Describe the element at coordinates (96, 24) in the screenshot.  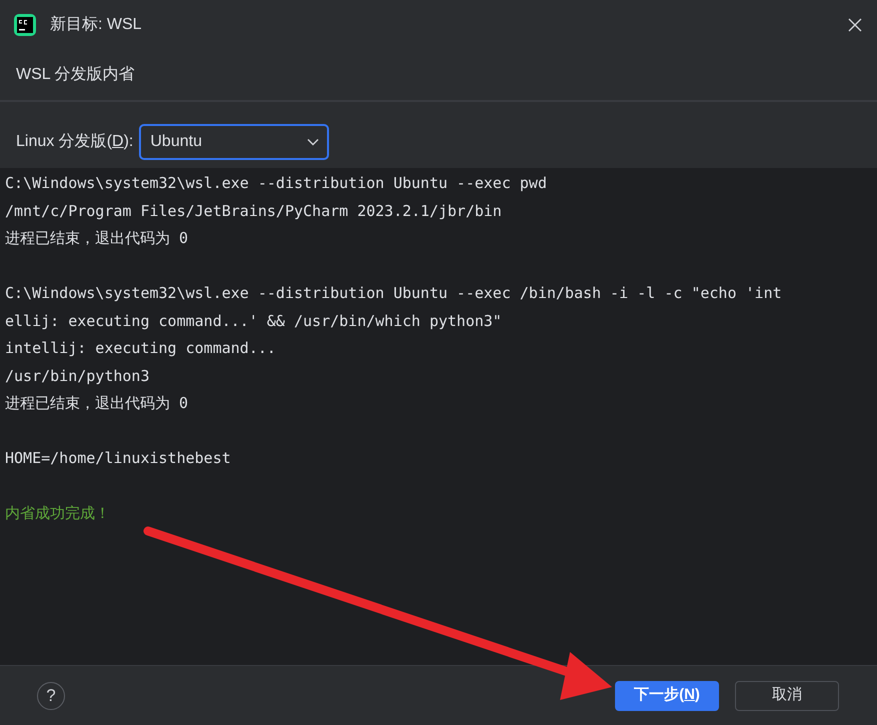
I see `window-title: 新目标: WSL` at that location.